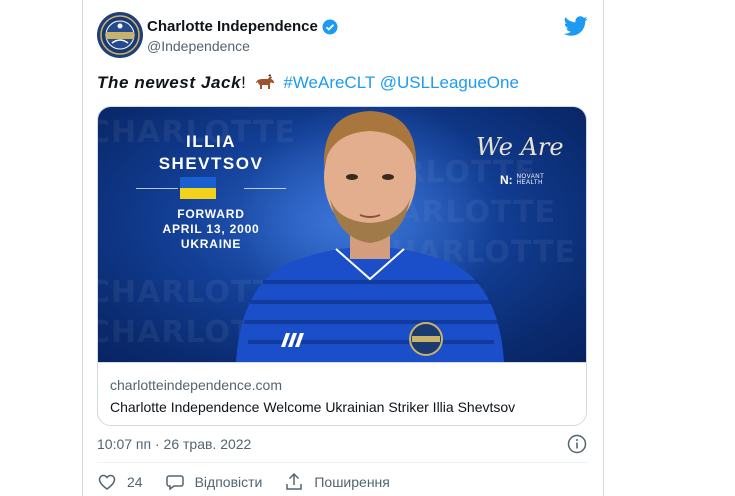 This screenshot has width=735, height=496. I want to click on hashtag-link: #WeAreCLT, so click(329, 82).